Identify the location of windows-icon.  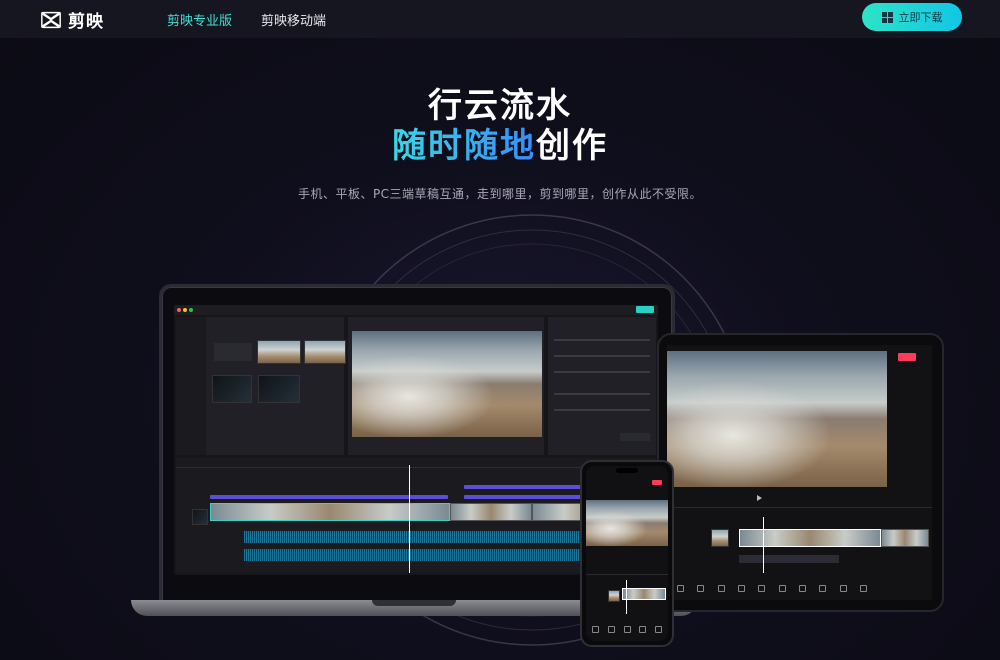
(887, 17).